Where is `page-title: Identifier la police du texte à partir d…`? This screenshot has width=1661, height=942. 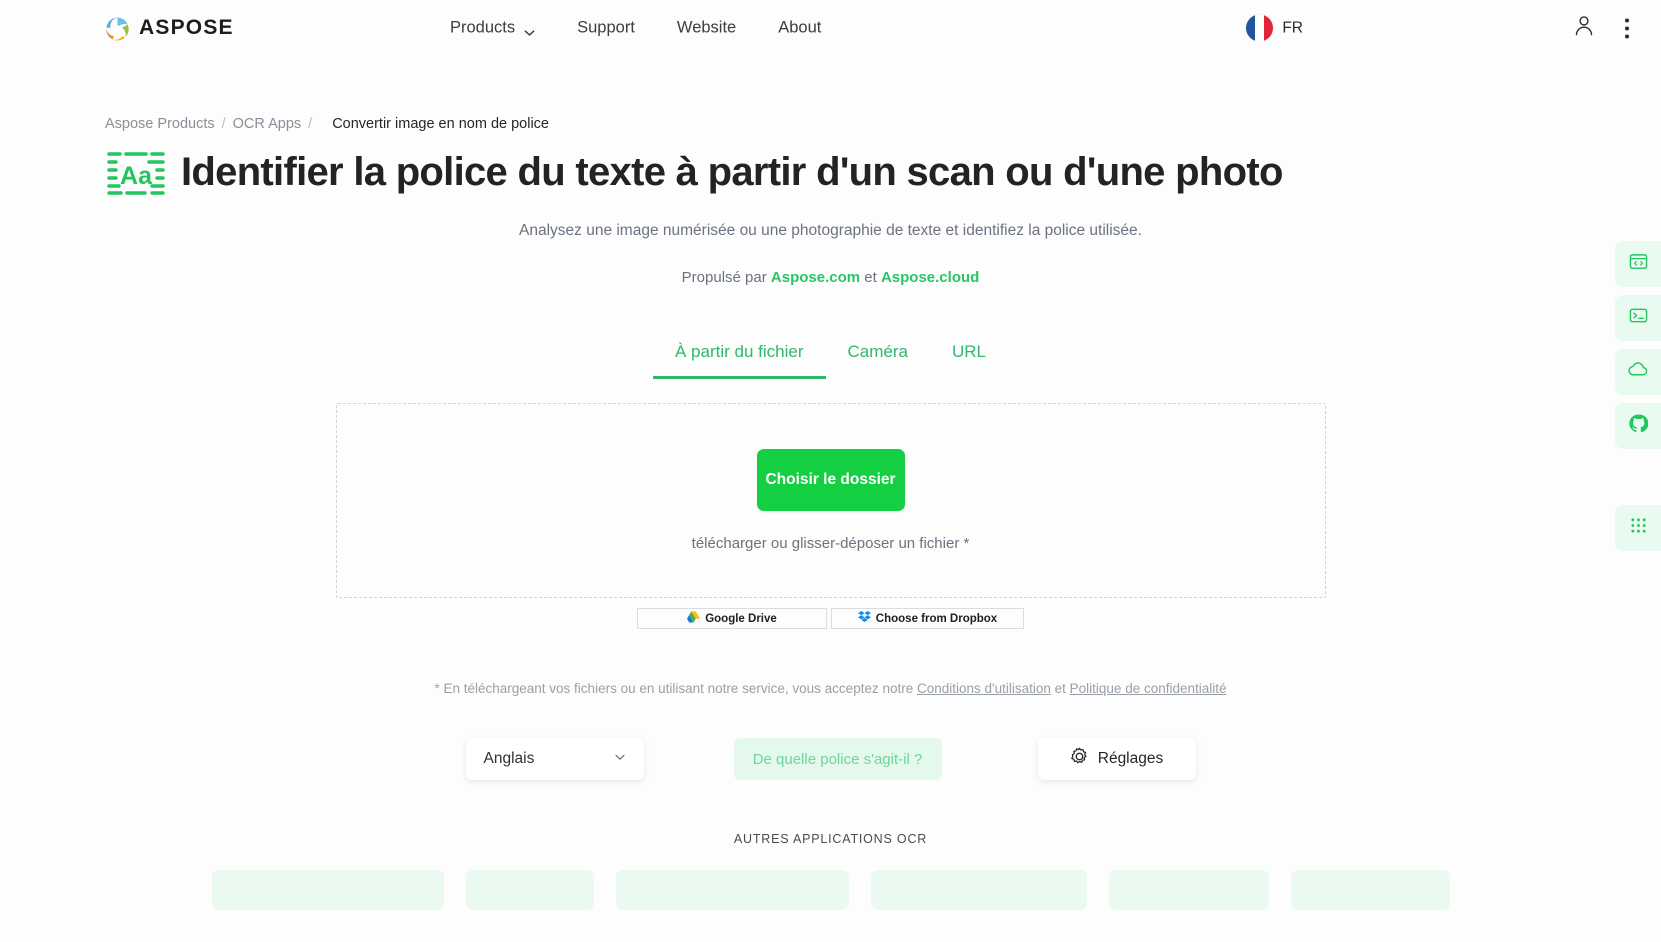
page-title: Identifier la police du texte à partir d… is located at coordinates (732, 172).